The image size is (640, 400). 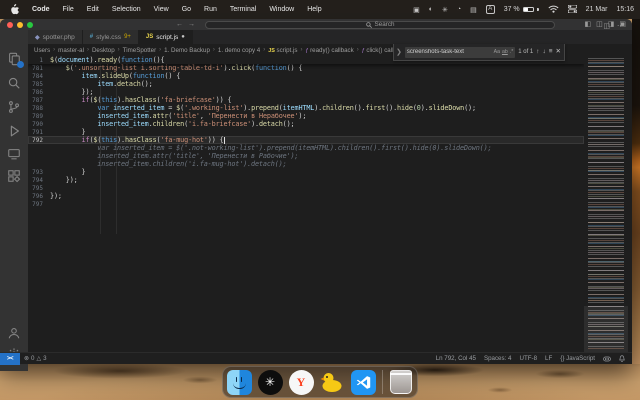 What do you see at coordinates (14, 154) in the screenshot?
I see `remote-explorer-icon` at bounding box center [14, 154].